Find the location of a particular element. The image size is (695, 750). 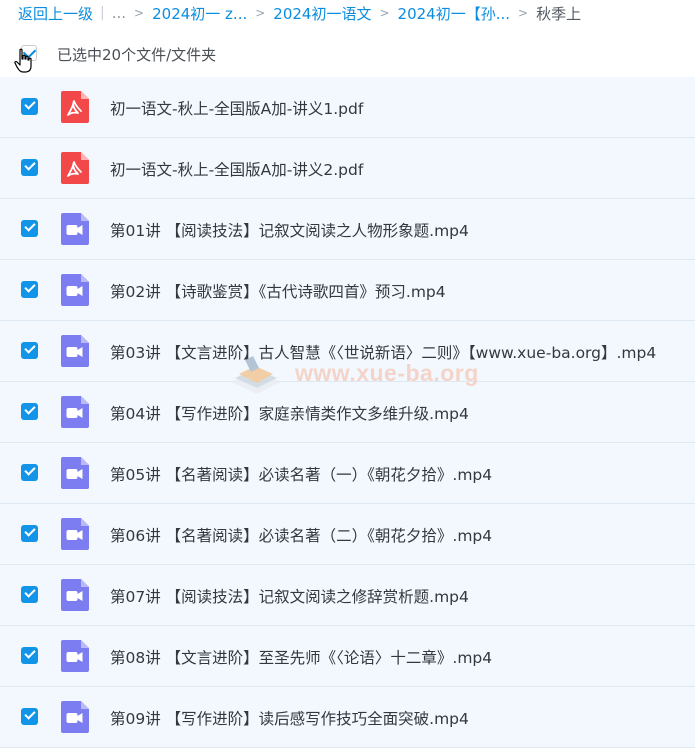

file-name: 第04讲 【写作进阶】家庭亲情类作文多维升级.mp4 is located at coordinates (289, 413).